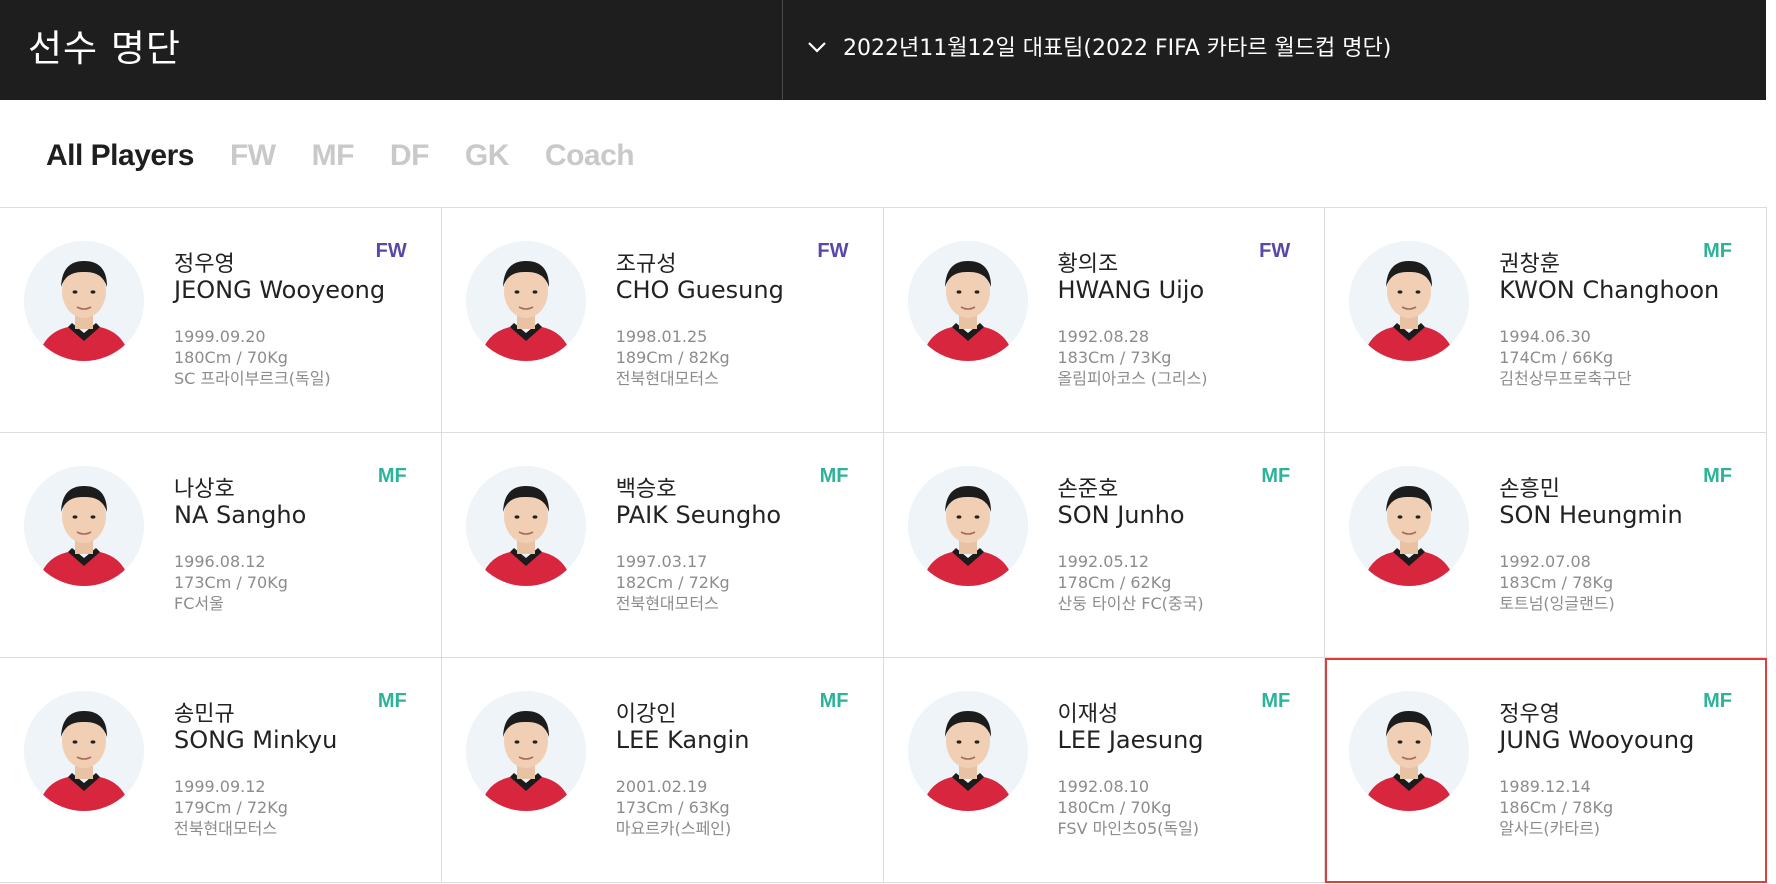  What do you see at coordinates (487, 156) in the screenshot?
I see `tab-gk: GK` at bounding box center [487, 156].